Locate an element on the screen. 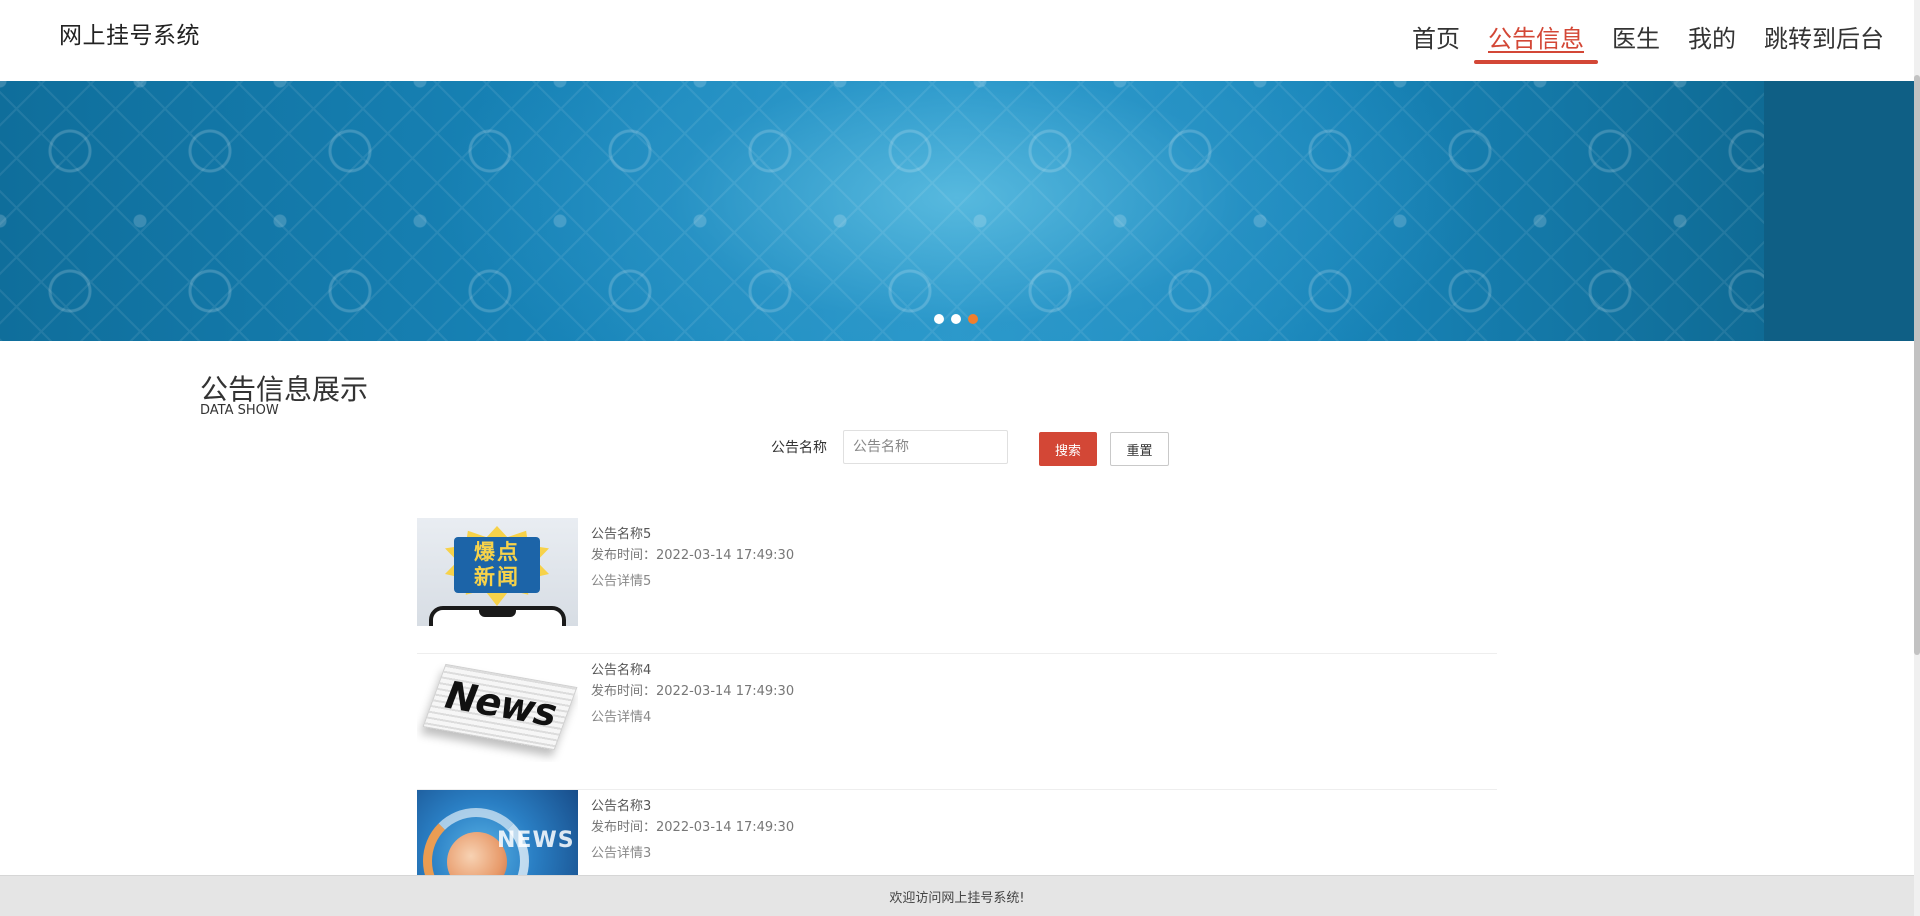  globe-news-text: NEWS is located at coordinates (536, 840).